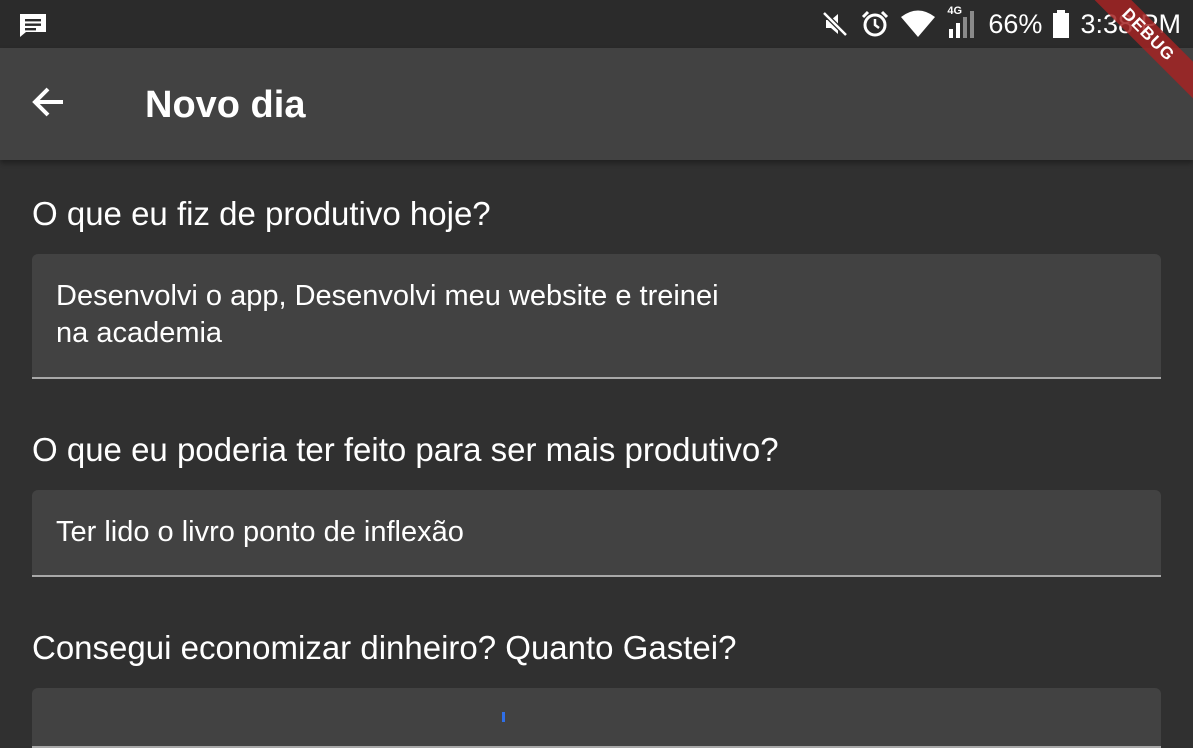 This screenshot has height=748, width=1193. I want to click on app-bar: Novo dia, so click(596, 104).